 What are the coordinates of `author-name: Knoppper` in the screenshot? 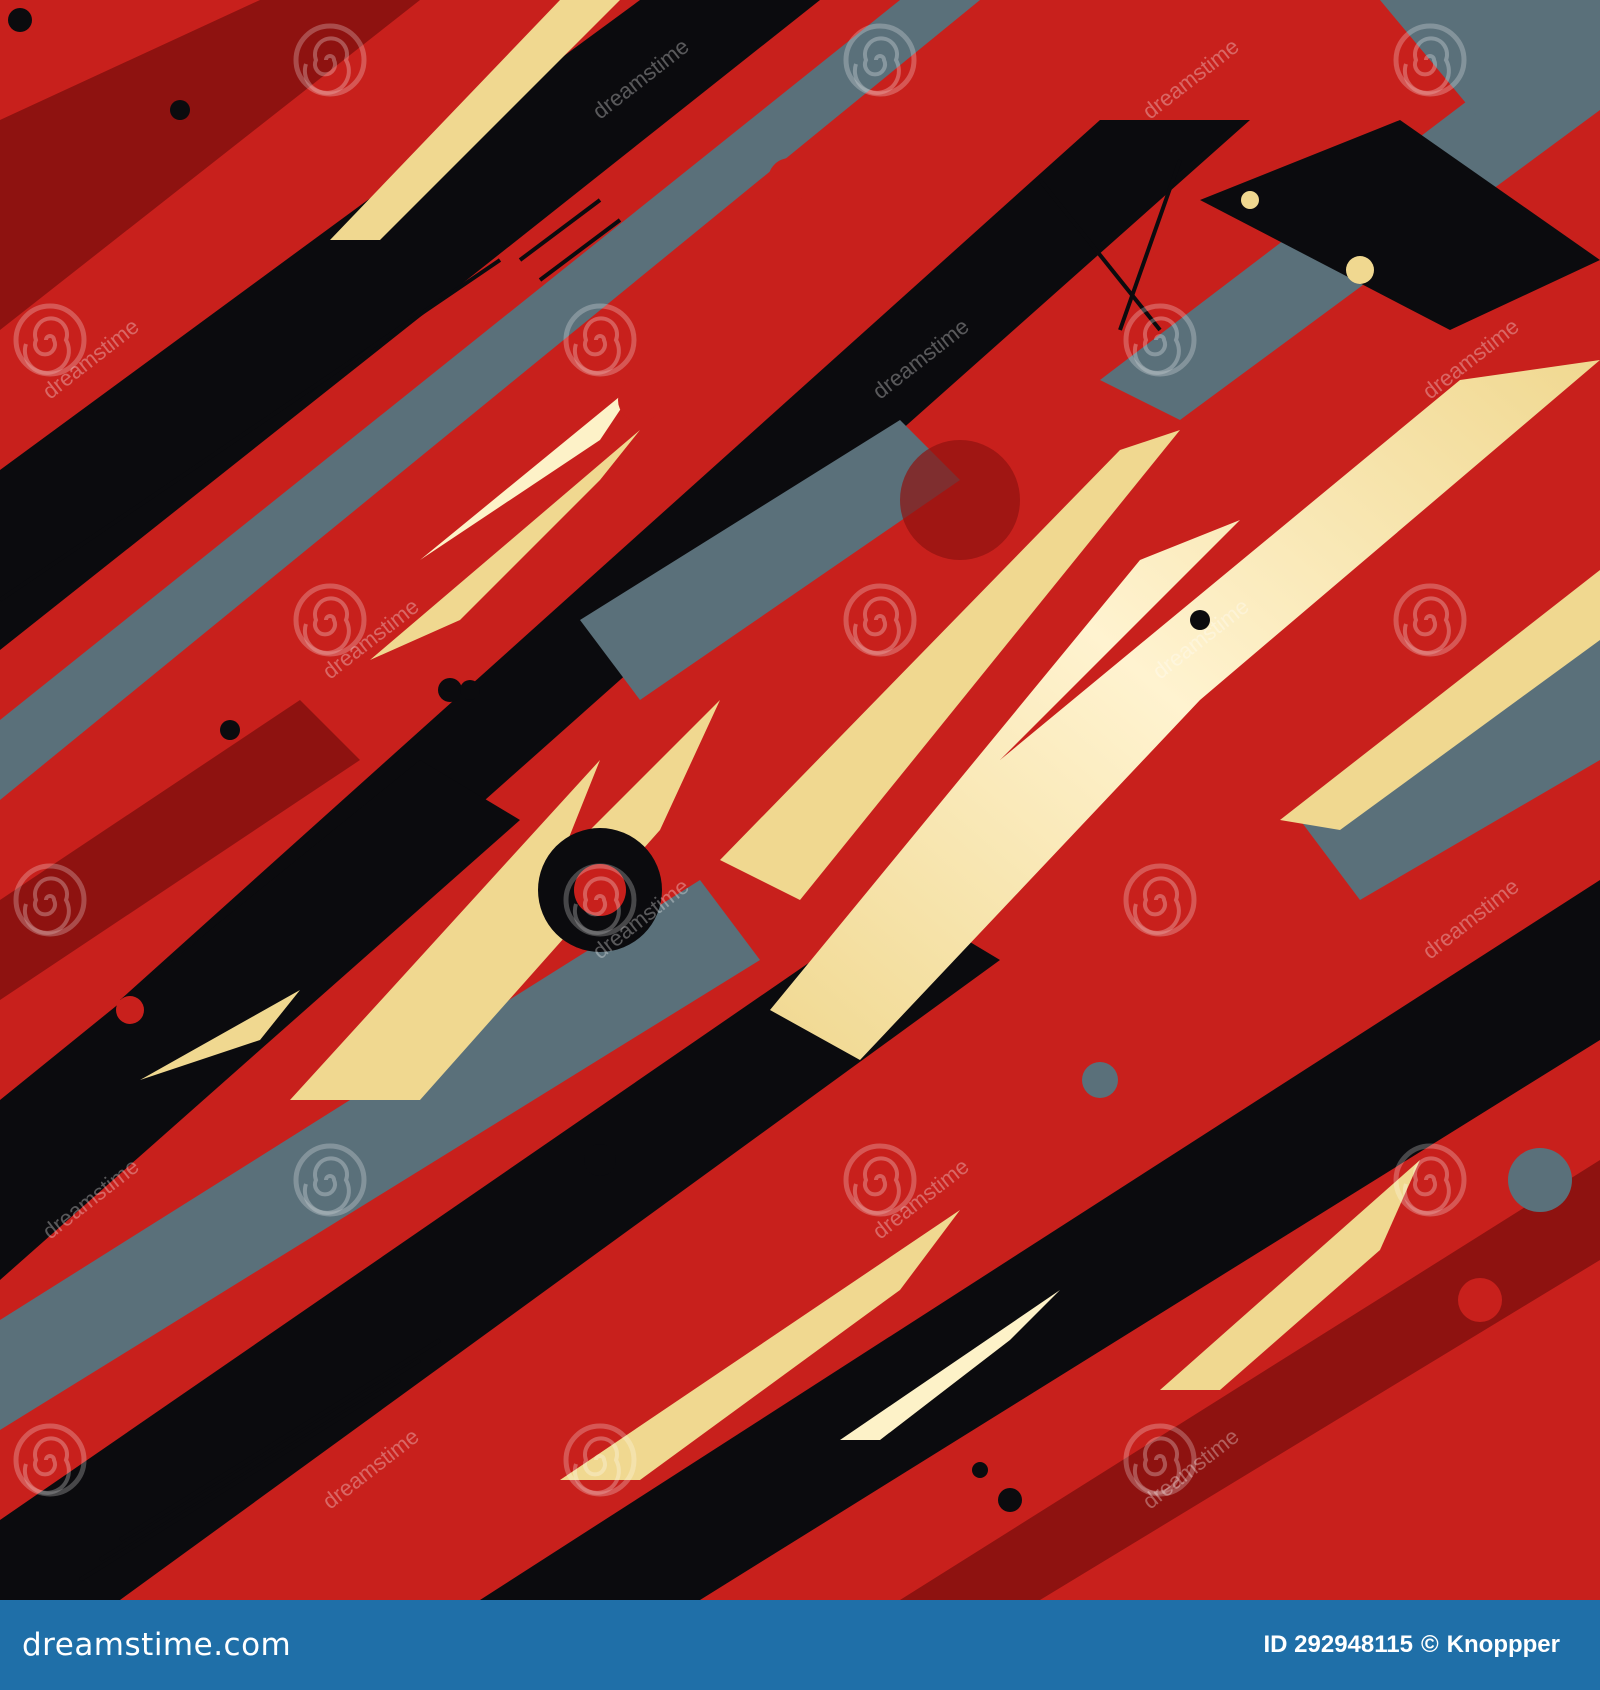 It's located at (1503, 1644).